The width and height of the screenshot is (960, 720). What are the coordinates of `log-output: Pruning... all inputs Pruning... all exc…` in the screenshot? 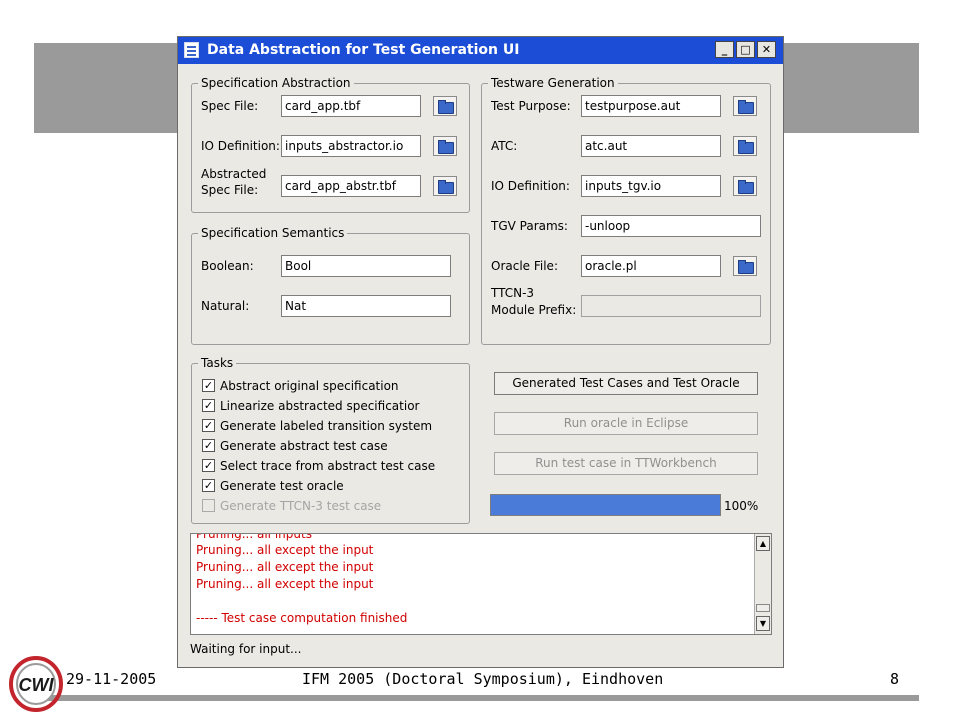 It's located at (481, 584).